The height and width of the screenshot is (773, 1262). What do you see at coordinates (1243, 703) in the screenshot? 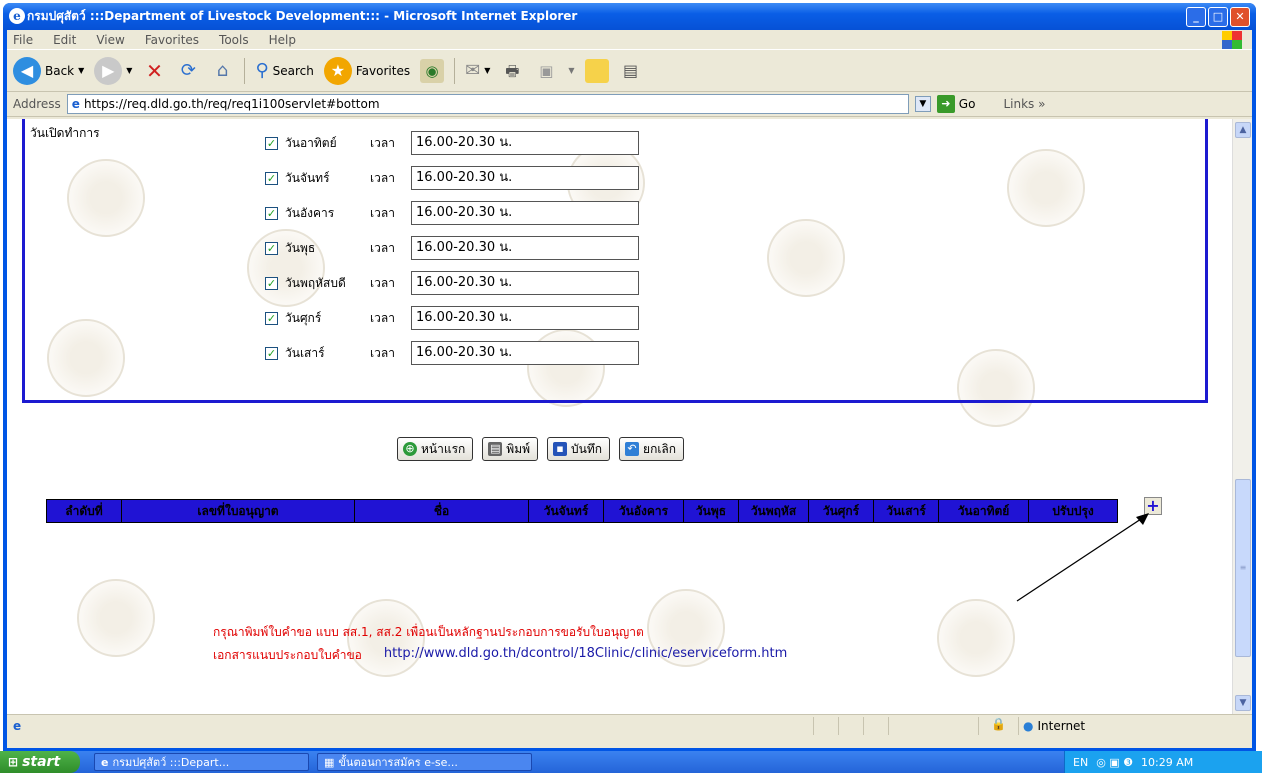
I see `scroll-down-button: ▼` at bounding box center [1243, 703].